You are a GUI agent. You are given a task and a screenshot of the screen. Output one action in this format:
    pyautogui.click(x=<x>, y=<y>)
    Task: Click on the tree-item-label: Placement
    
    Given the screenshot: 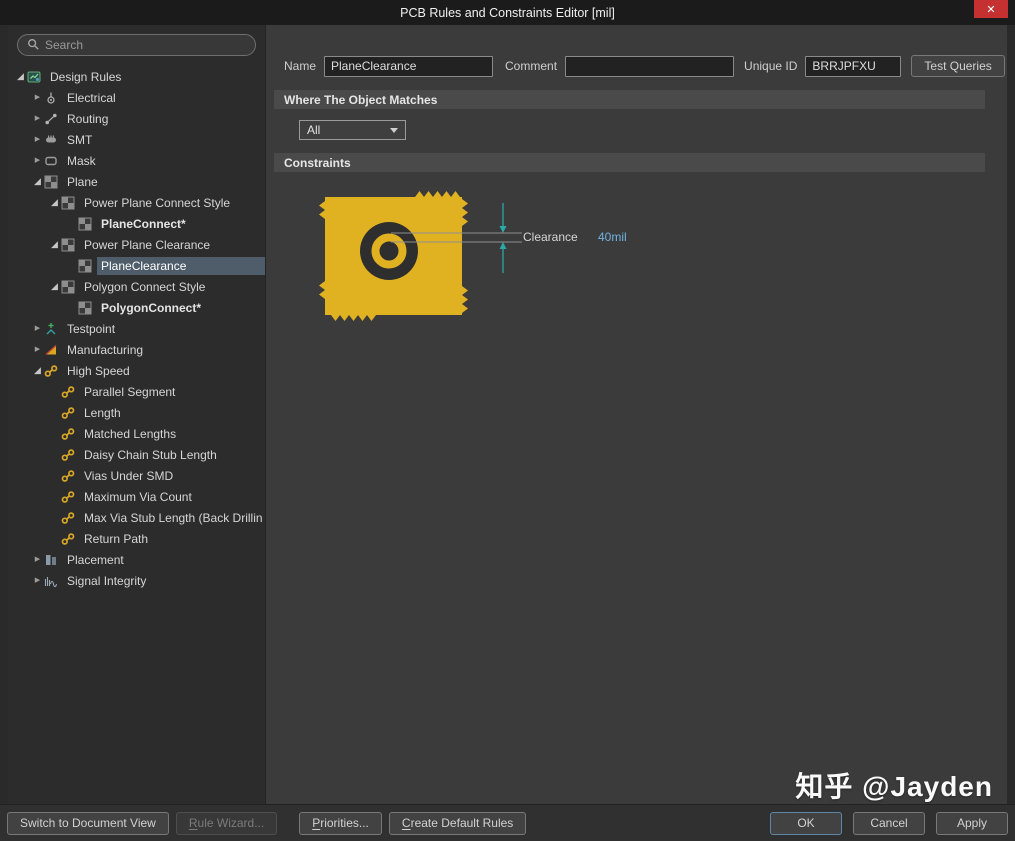 What is the action you would take?
    pyautogui.click(x=95, y=559)
    